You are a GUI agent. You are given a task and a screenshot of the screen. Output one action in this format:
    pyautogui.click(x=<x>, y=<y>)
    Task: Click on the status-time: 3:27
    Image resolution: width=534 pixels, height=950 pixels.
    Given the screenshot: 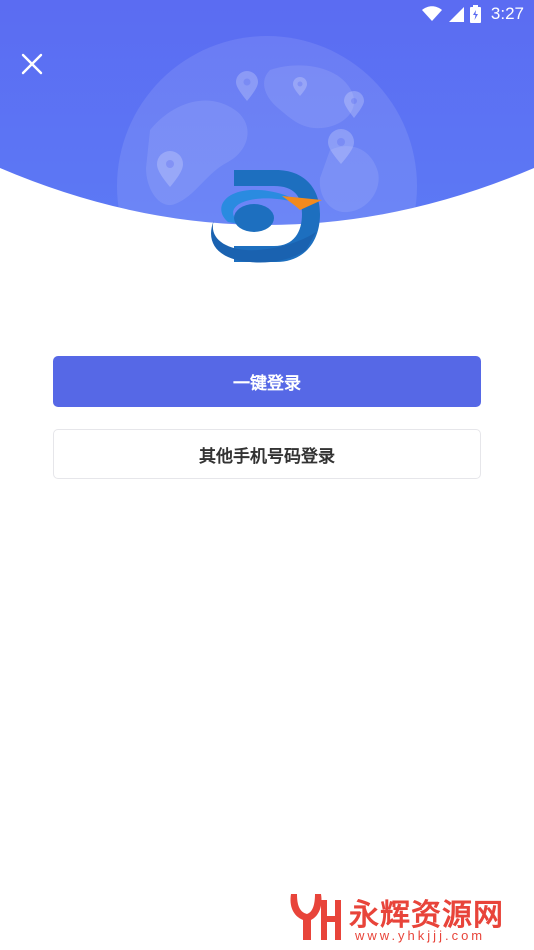 What is the action you would take?
    pyautogui.click(x=507, y=13)
    